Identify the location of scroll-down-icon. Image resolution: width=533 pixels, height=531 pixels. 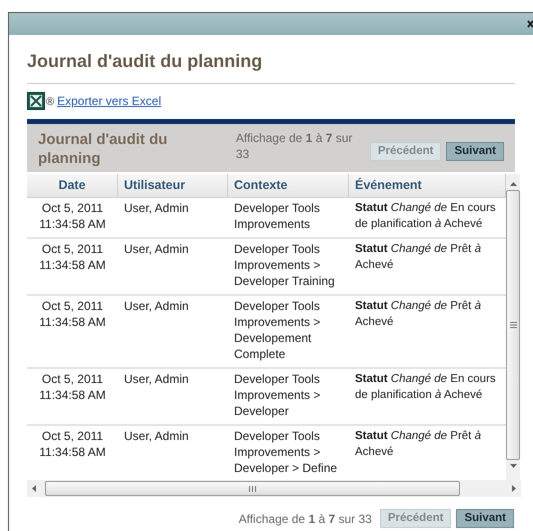
(513, 466).